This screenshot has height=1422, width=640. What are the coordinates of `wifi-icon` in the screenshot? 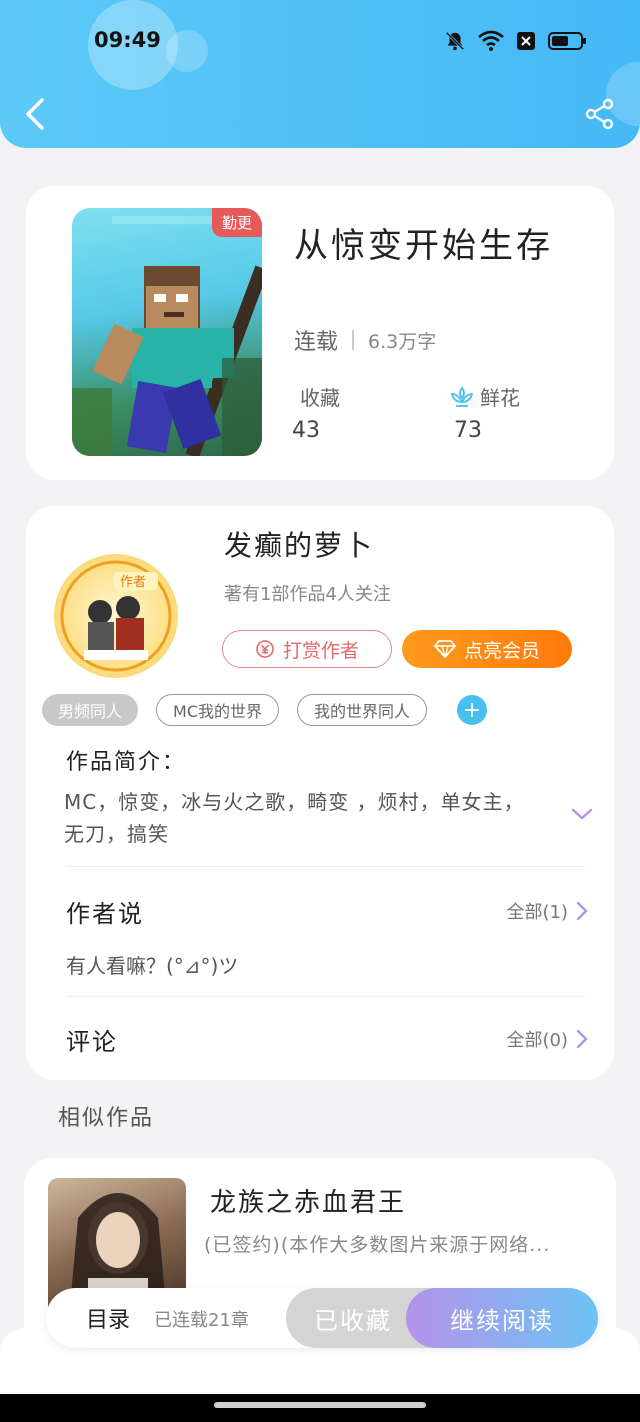 It's located at (491, 40).